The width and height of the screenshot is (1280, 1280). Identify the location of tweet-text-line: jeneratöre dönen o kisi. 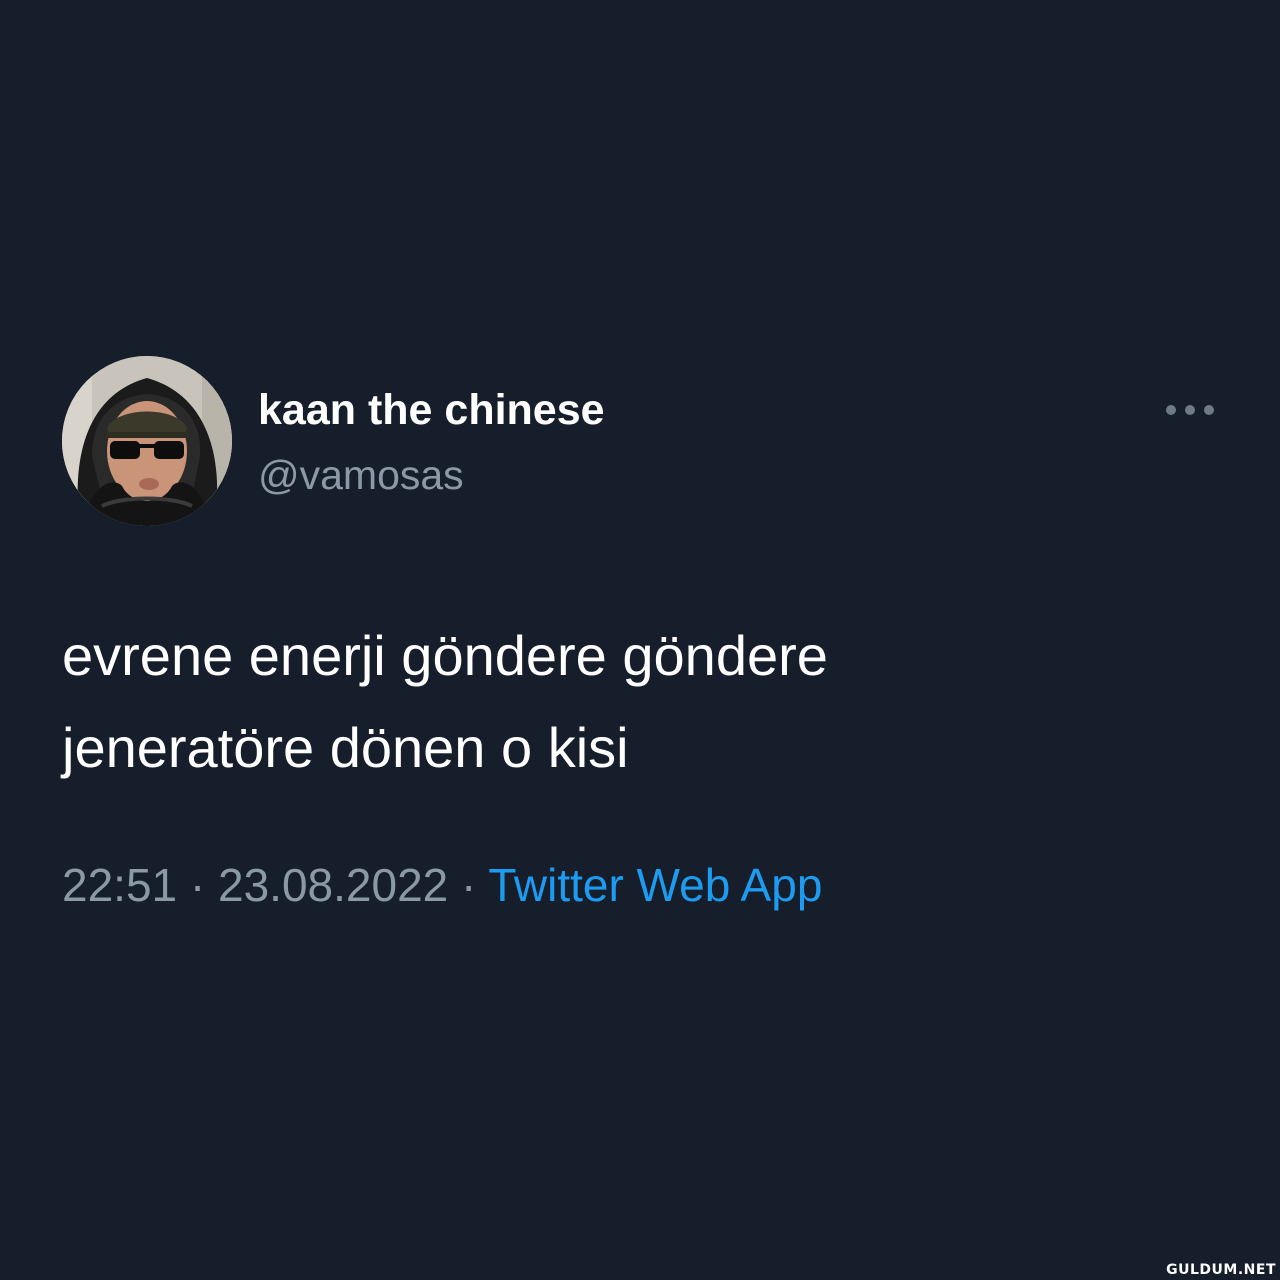
(345, 747).